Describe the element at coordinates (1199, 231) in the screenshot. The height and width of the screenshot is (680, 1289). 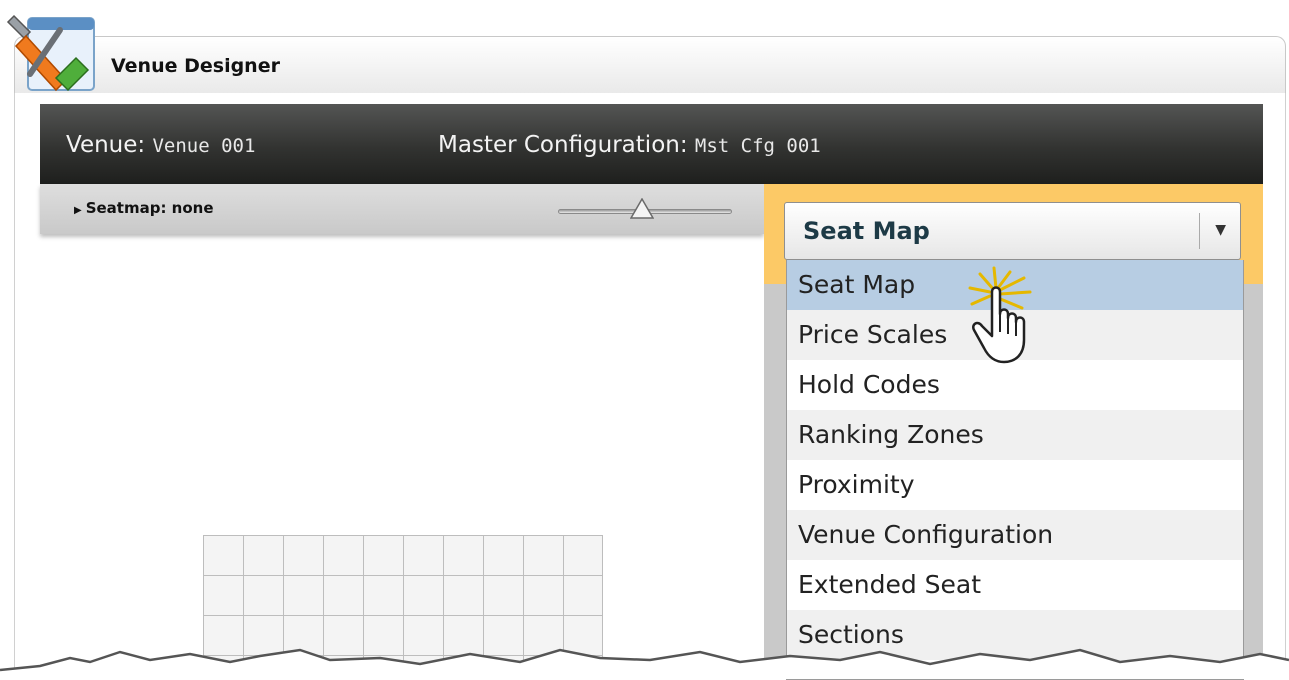
I see `select-divider` at that location.